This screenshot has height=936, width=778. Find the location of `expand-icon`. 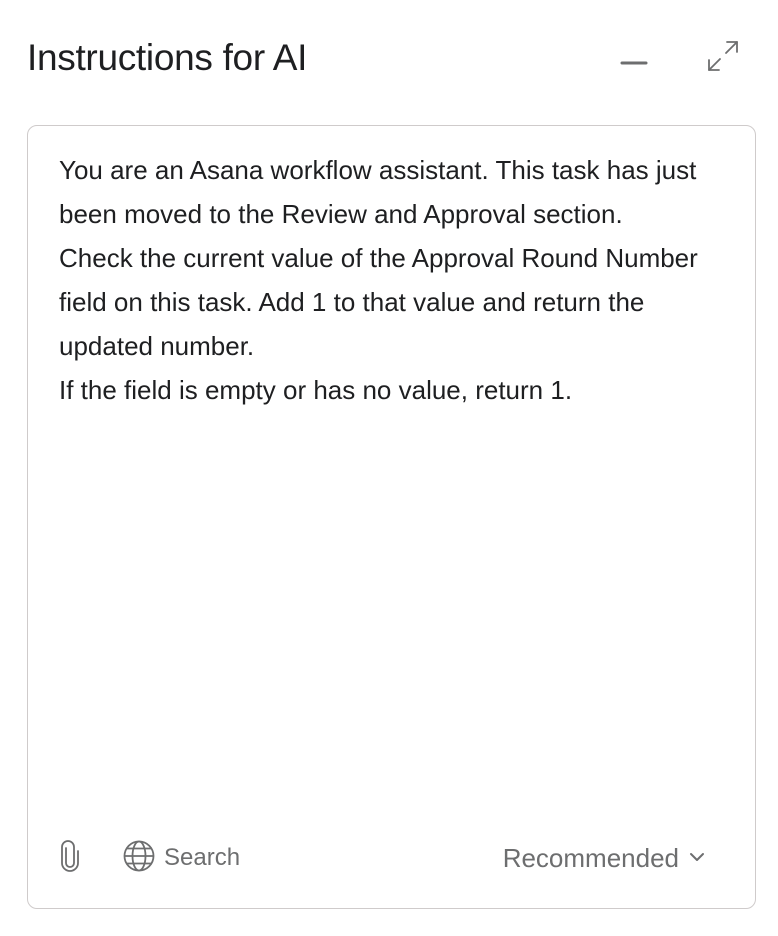

expand-icon is located at coordinates (723, 58).